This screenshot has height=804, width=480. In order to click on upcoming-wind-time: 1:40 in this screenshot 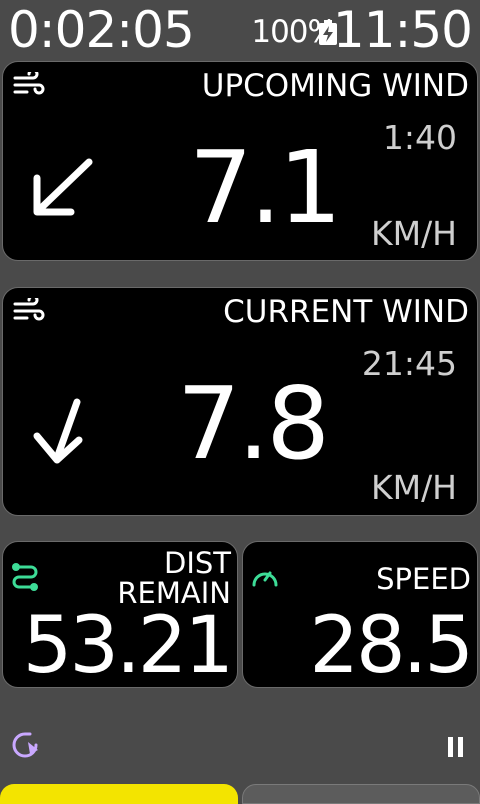, I will do `click(419, 137)`.